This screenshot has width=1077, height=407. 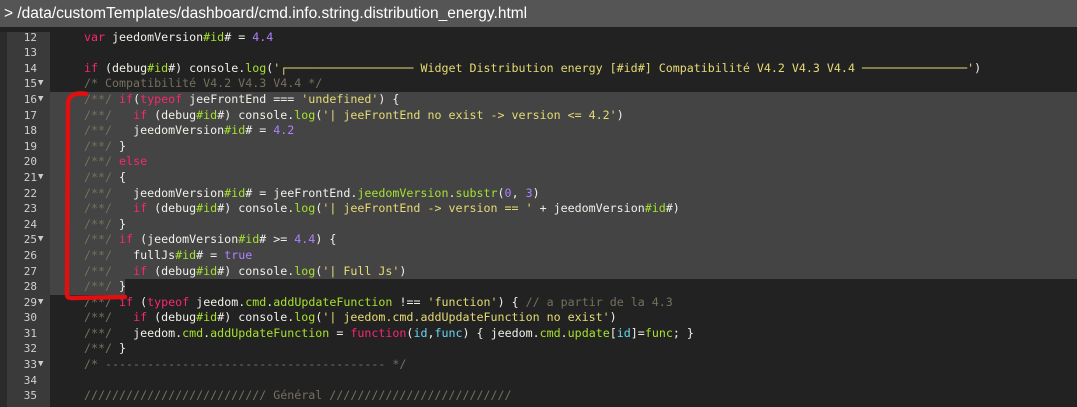 I want to click on line-number: 18, so click(x=30, y=131).